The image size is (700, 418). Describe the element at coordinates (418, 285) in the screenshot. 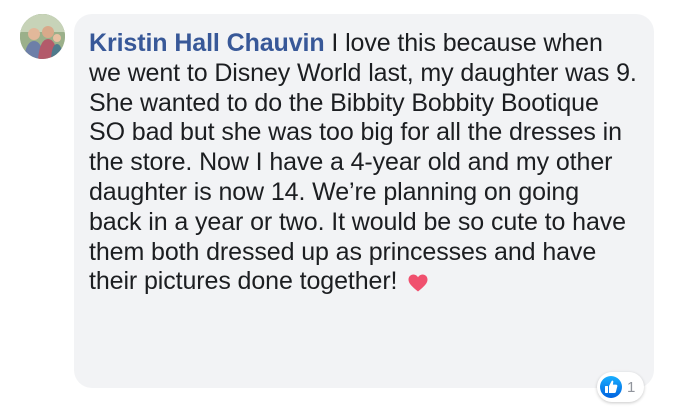

I see `heart-icon` at that location.